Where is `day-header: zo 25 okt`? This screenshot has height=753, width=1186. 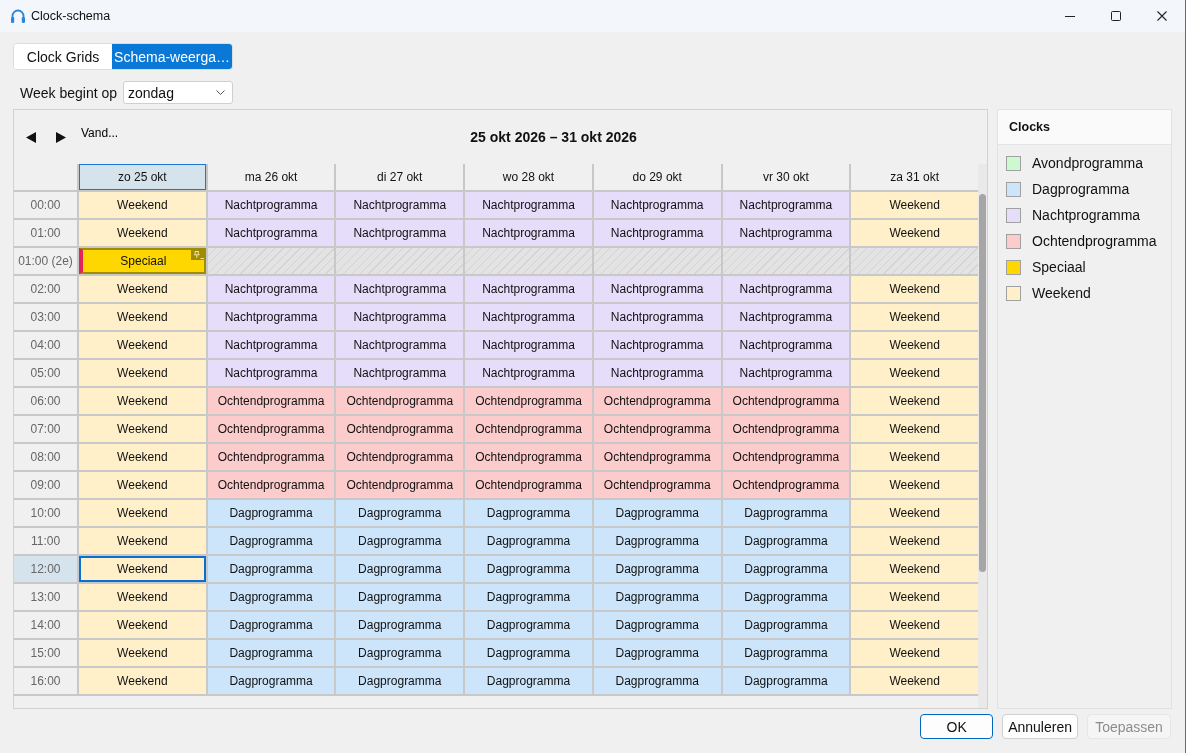 day-header: zo 25 okt is located at coordinates (142, 177).